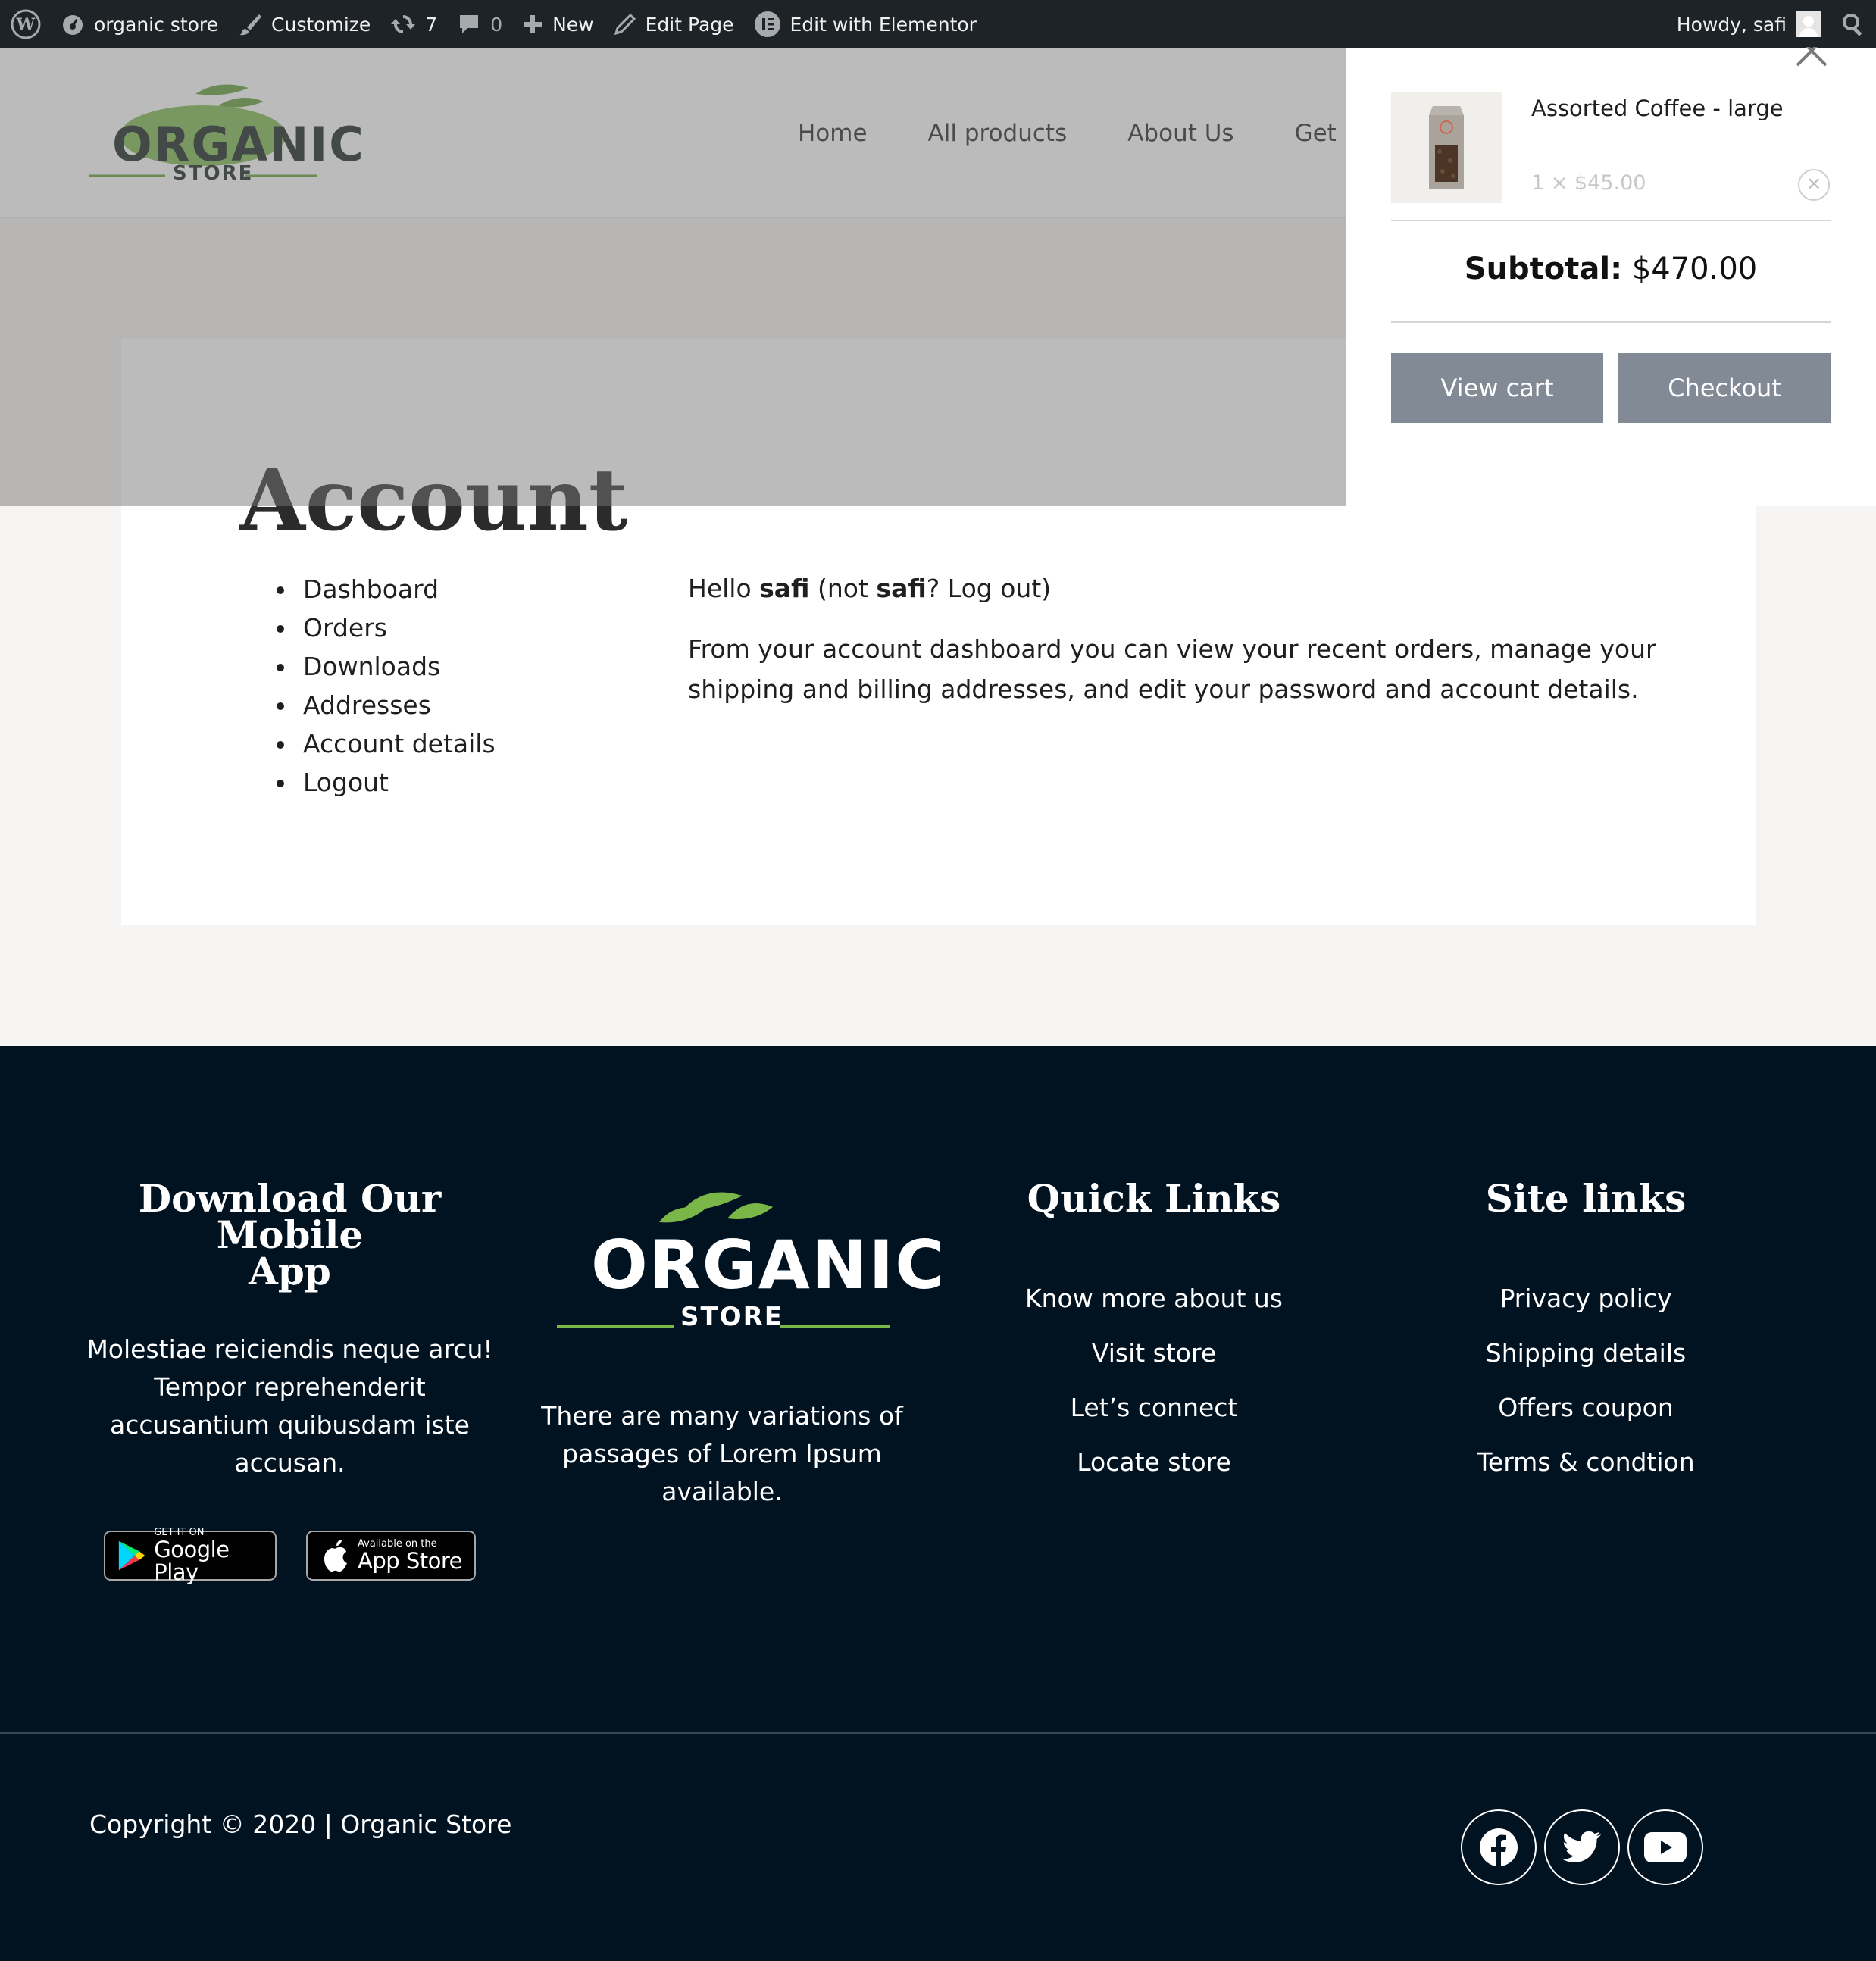  Describe the element at coordinates (938, 1733) in the screenshot. I see `footer-divider` at that location.